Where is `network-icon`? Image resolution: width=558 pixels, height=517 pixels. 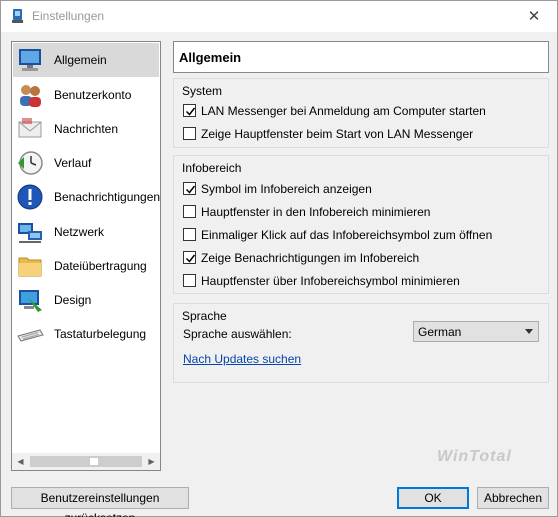
network-icon is located at coordinates (30, 233).